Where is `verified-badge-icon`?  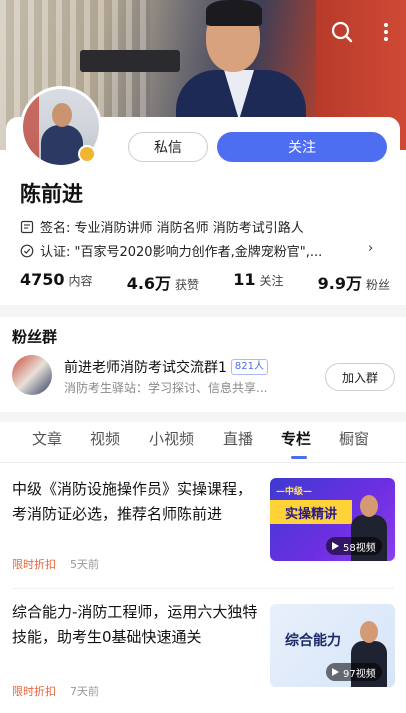 verified-badge-icon is located at coordinates (87, 154).